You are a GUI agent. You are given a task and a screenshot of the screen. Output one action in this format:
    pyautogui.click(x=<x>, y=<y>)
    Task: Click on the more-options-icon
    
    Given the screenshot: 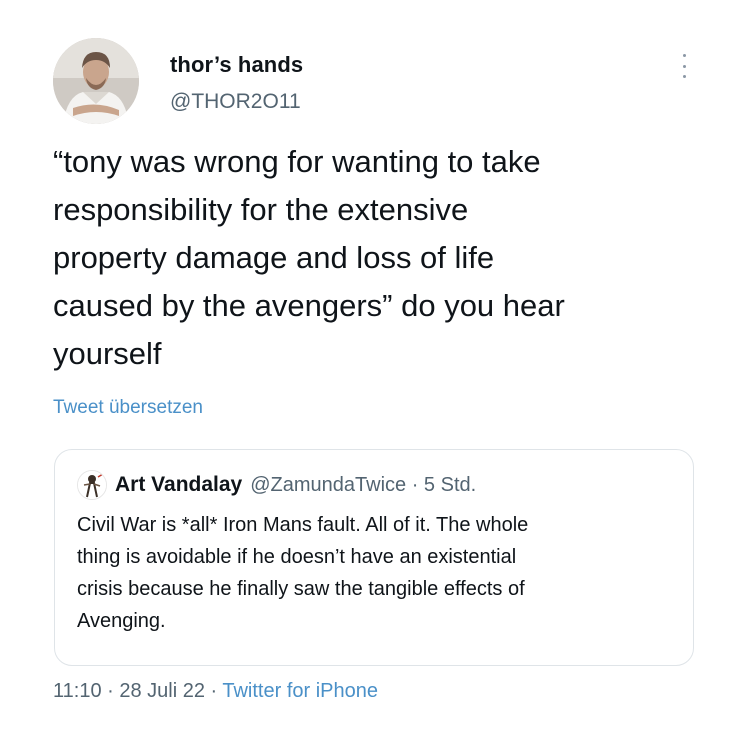 What is the action you would take?
    pyautogui.click(x=684, y=66)
    